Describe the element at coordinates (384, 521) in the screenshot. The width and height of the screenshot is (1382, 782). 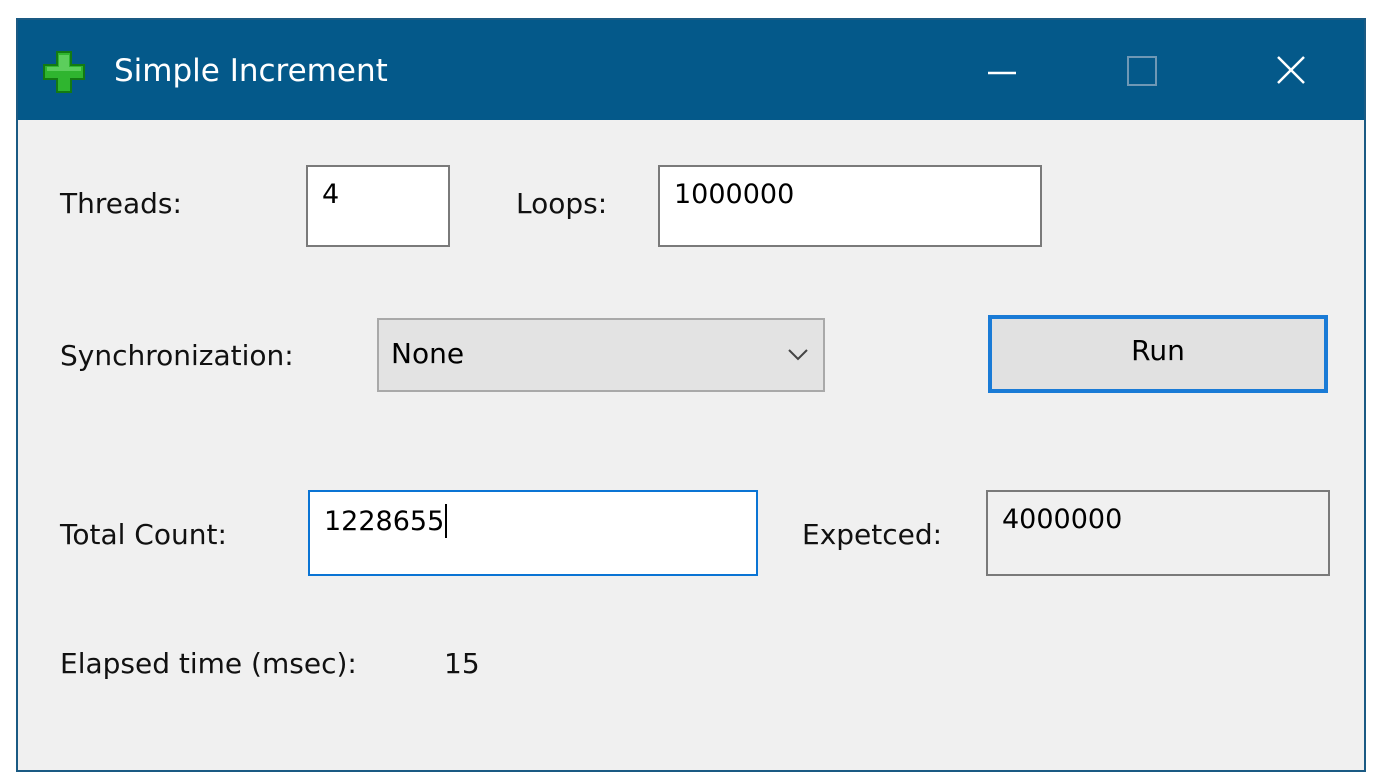
I see `total-count-value: 1228655` at that location.